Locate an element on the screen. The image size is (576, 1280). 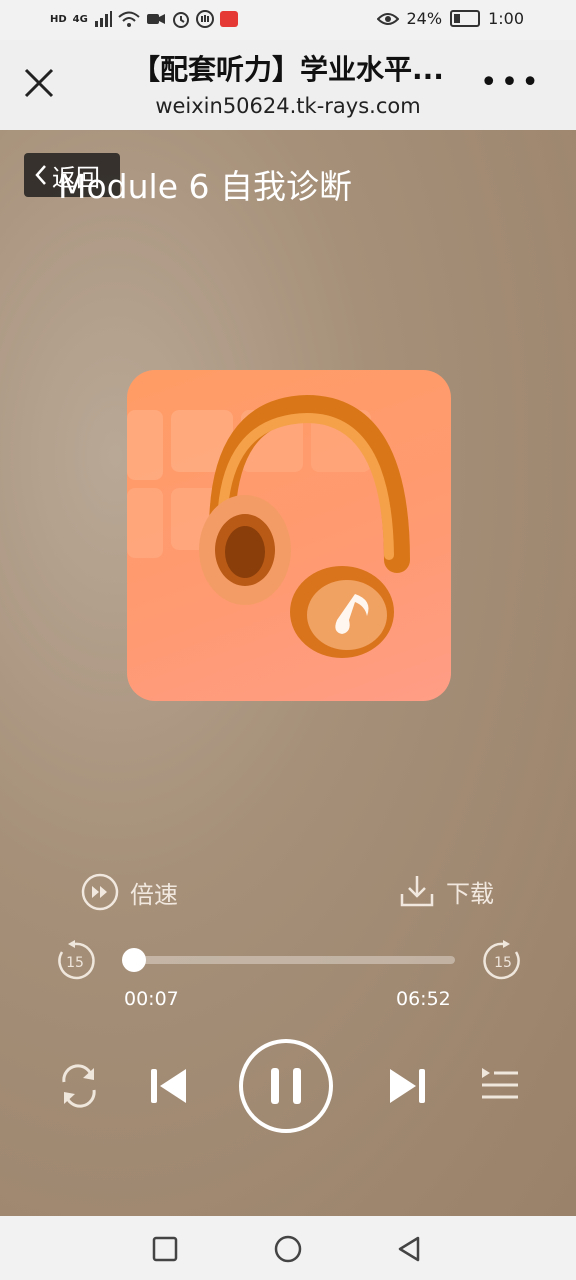
battery-percent: 24% is located at coordinates (424, 18).